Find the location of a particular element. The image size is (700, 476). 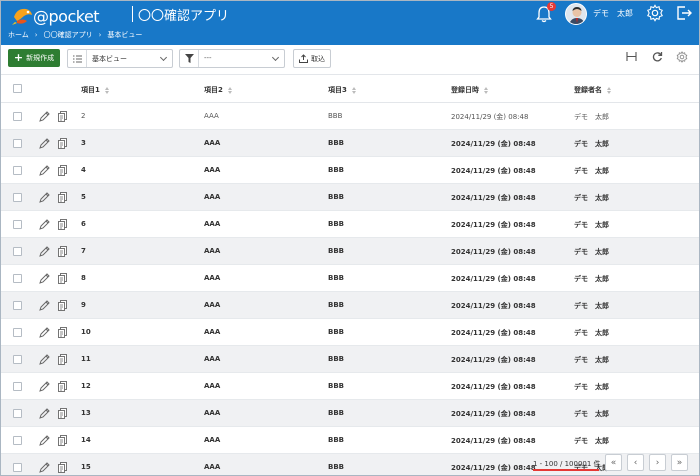

settings-icon is located at coordinates (682, 57).